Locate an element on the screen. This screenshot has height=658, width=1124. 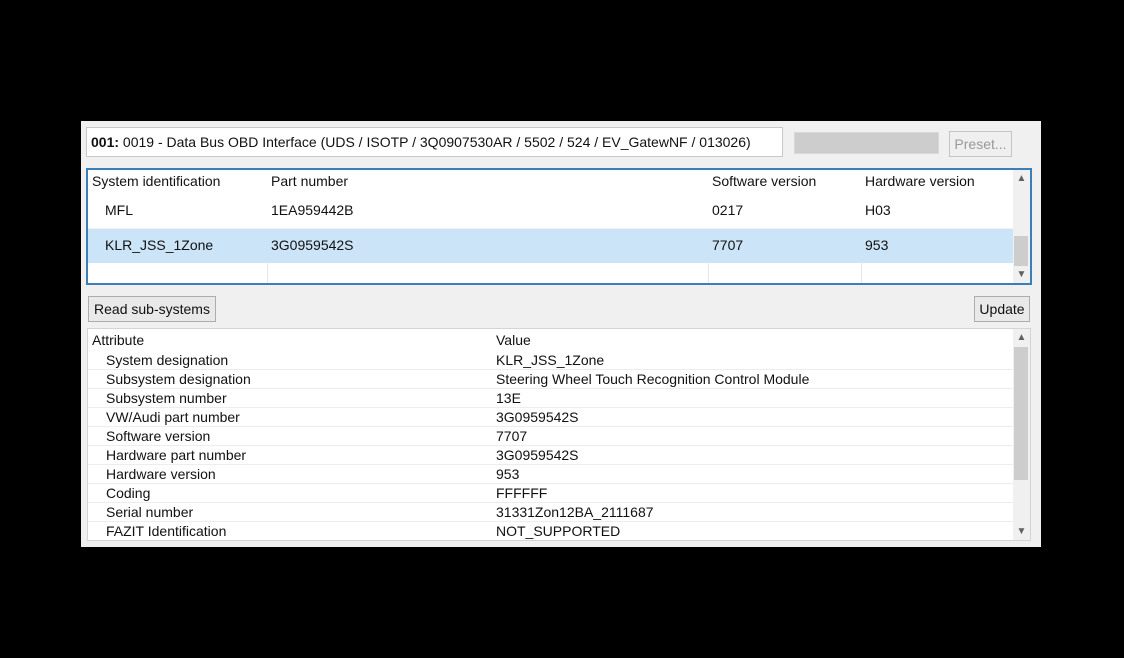
attribute-name: Subsystem designation is located at coordinates (178, 379).